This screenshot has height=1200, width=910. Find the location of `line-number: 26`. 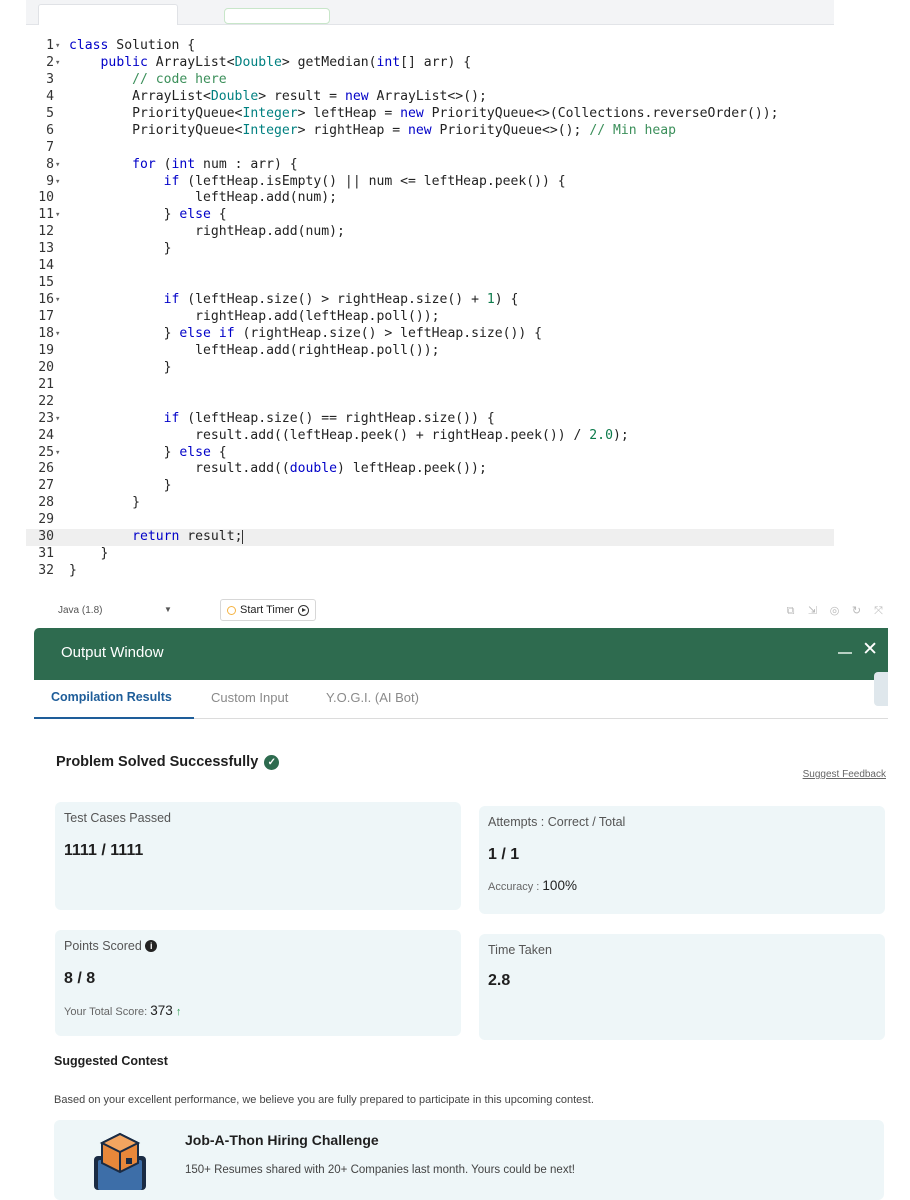

line-number: 26 is located at coordinates (46, 469).